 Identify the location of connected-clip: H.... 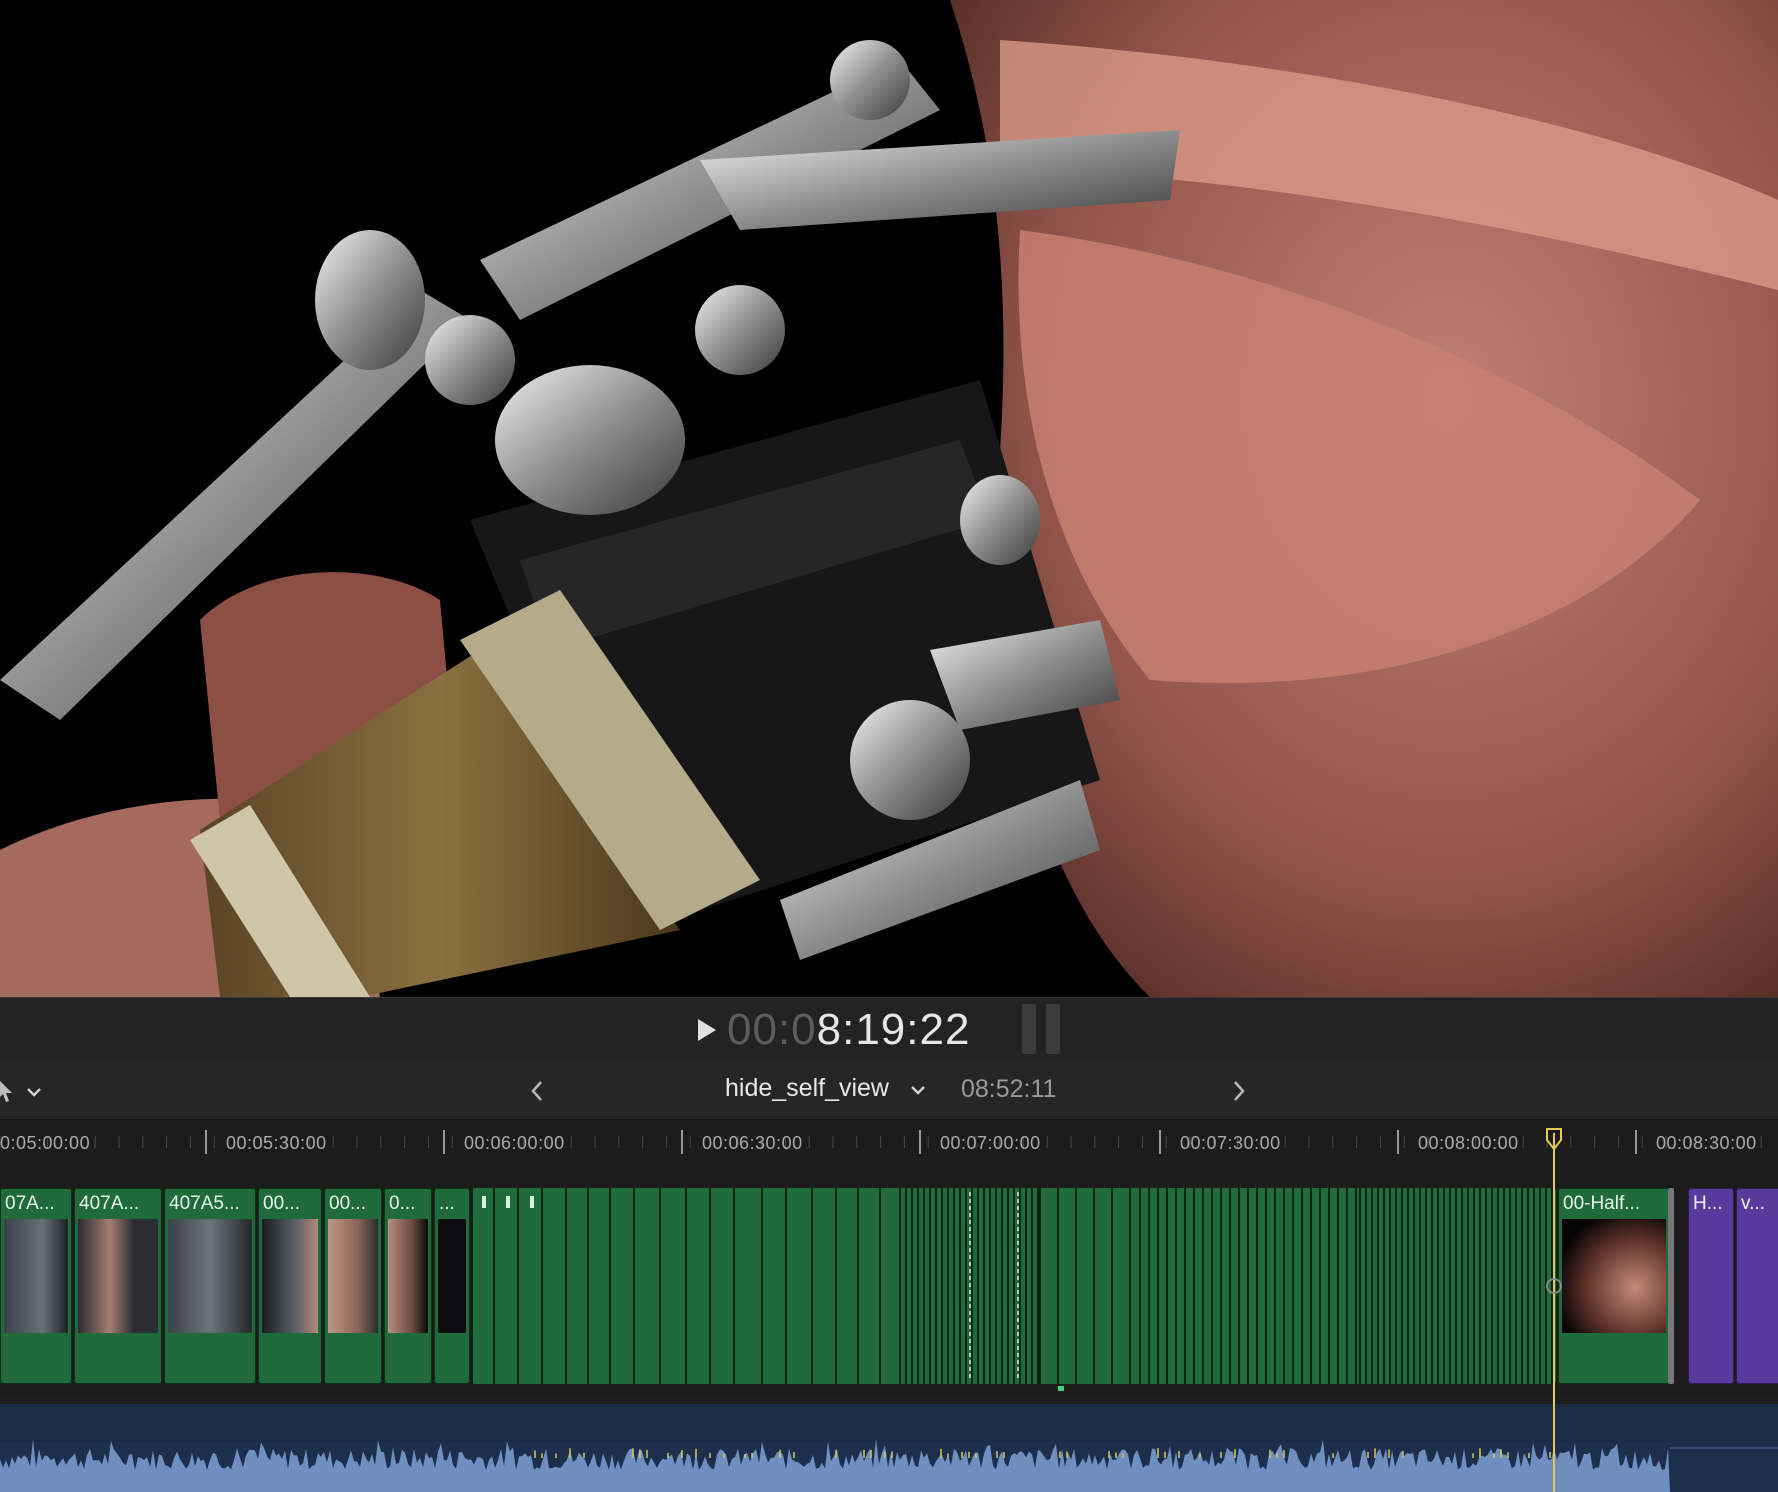
(1711, 1286).